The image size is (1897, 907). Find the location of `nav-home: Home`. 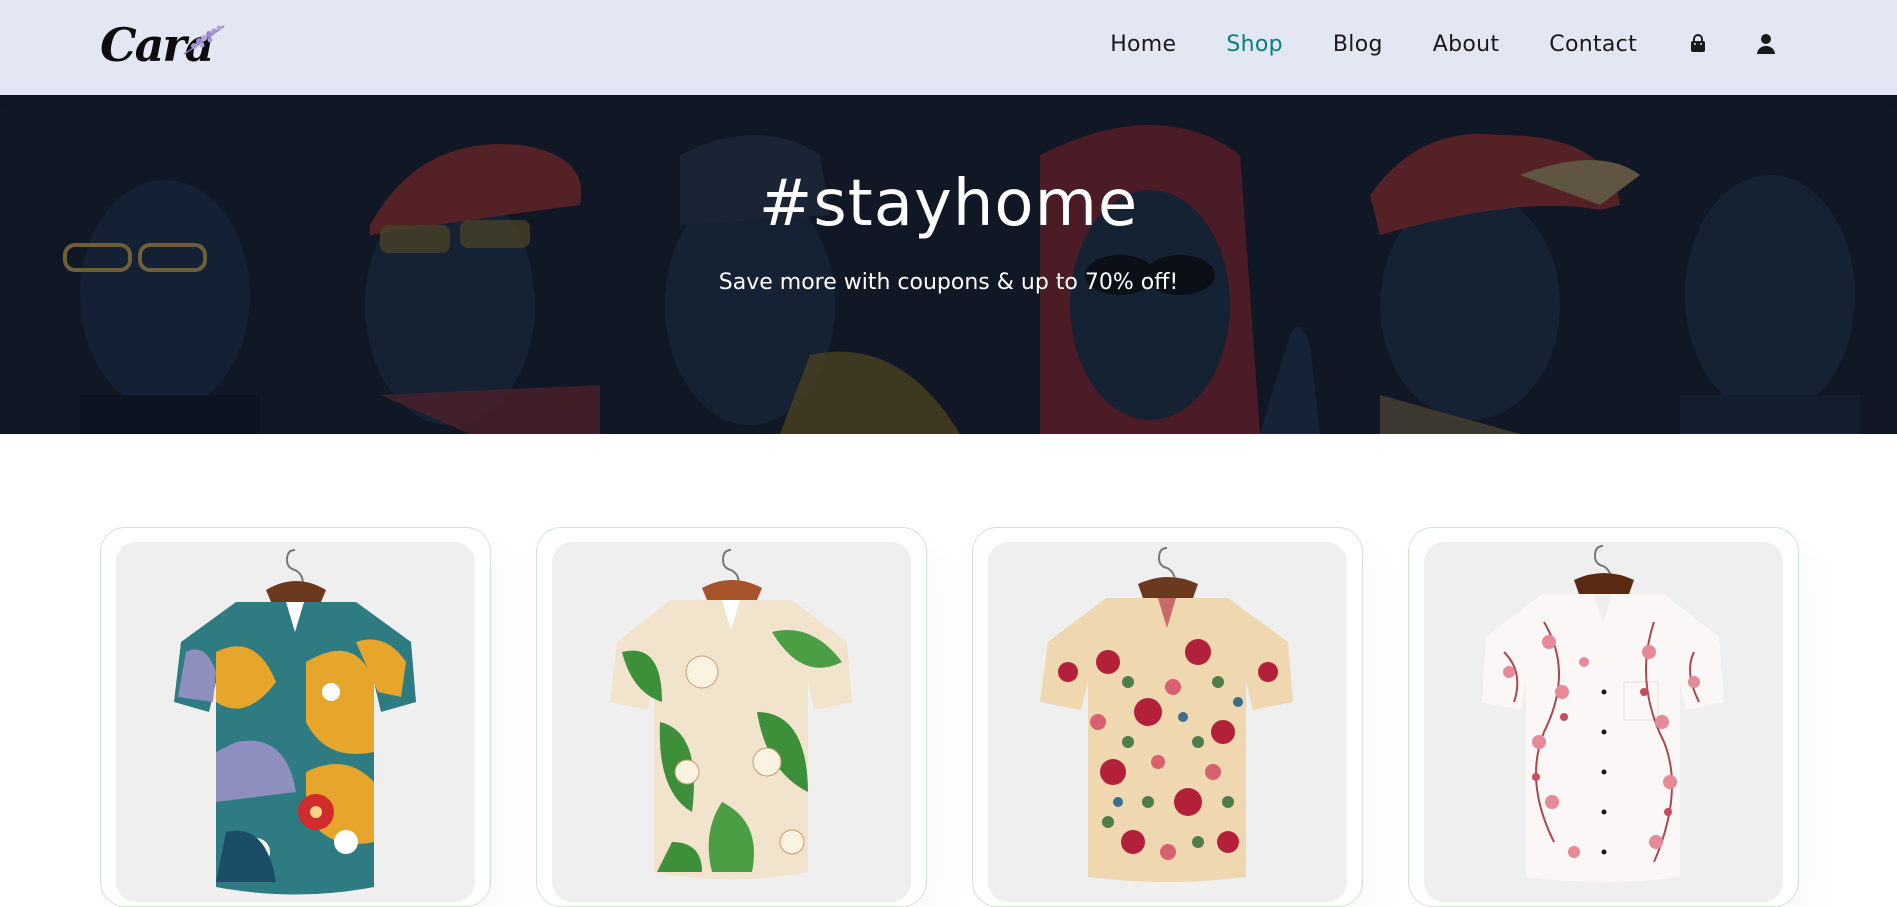

nav-home: Home is located at coordinates (1143, 44).